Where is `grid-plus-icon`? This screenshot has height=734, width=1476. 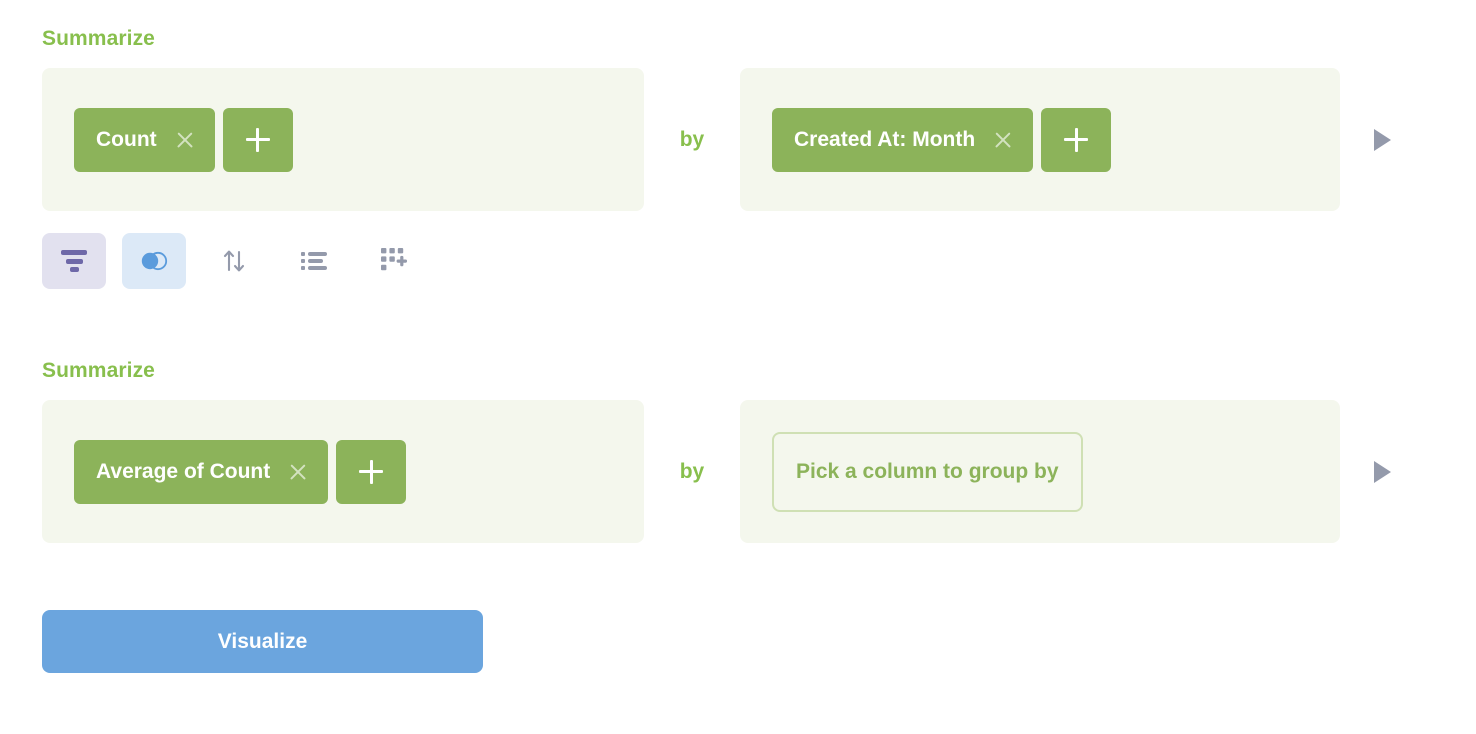
grid-plus-icon is located at coordinates (394, 261).